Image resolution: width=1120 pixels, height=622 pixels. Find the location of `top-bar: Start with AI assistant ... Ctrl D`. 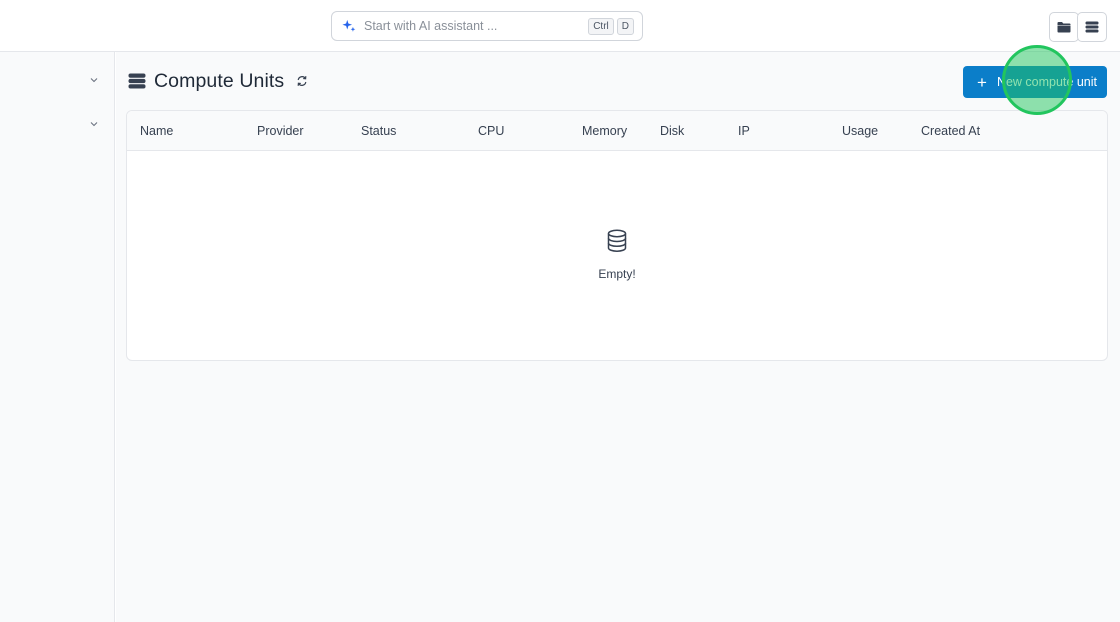

top-bar: Start with AI assistant ... Ctrl D is located at coordinates (560, 26).